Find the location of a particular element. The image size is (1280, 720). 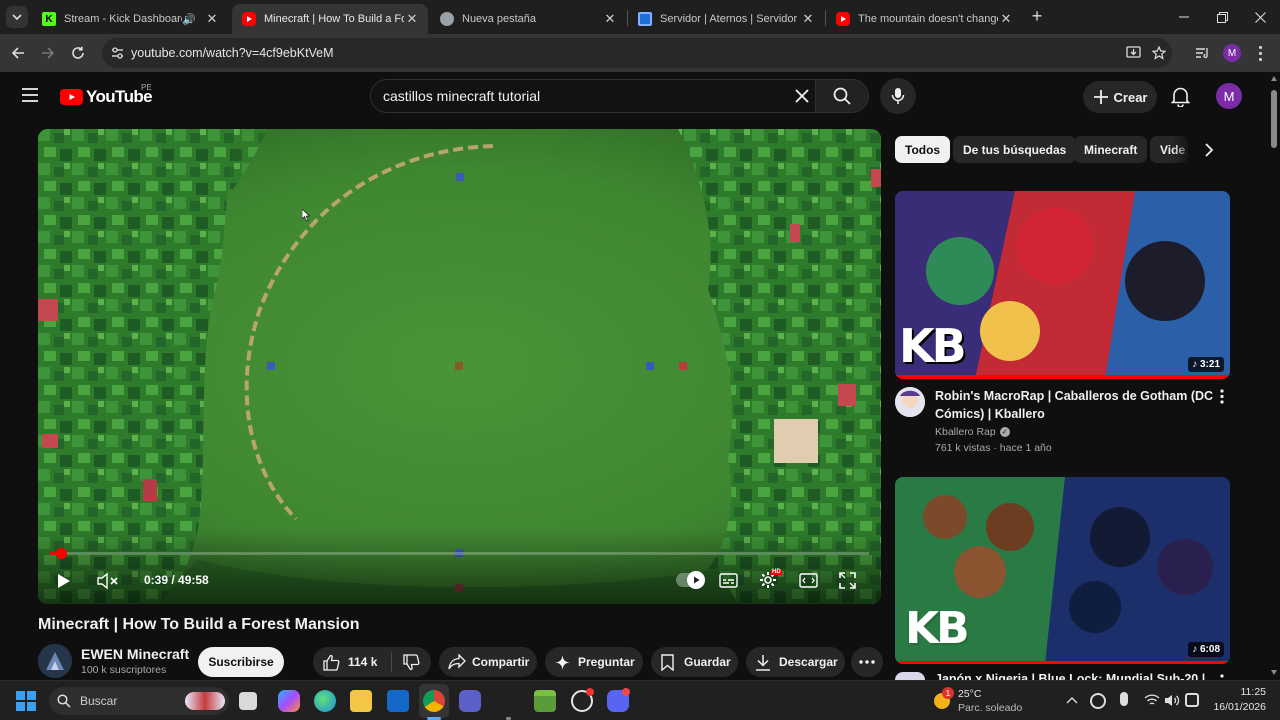

weather-widget: 1 25°C Parc. soleado is located at coordinates (982, 702).